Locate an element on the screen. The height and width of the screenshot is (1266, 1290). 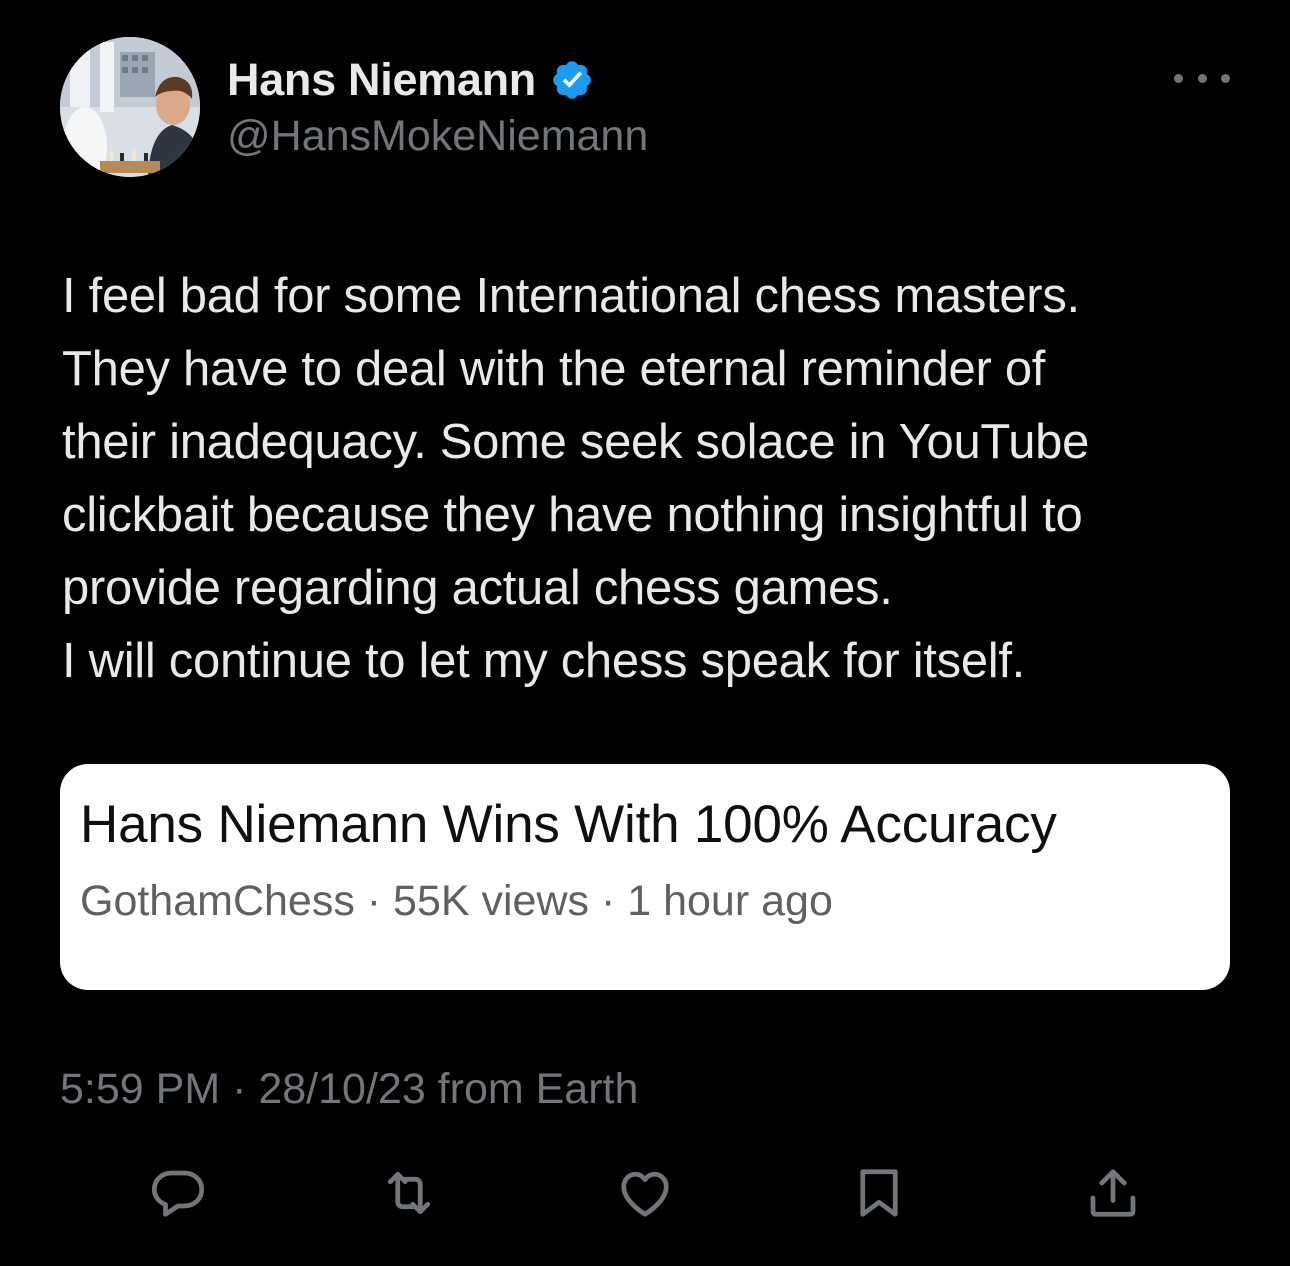
bookmark-button is located at coordinates (879, 1193).